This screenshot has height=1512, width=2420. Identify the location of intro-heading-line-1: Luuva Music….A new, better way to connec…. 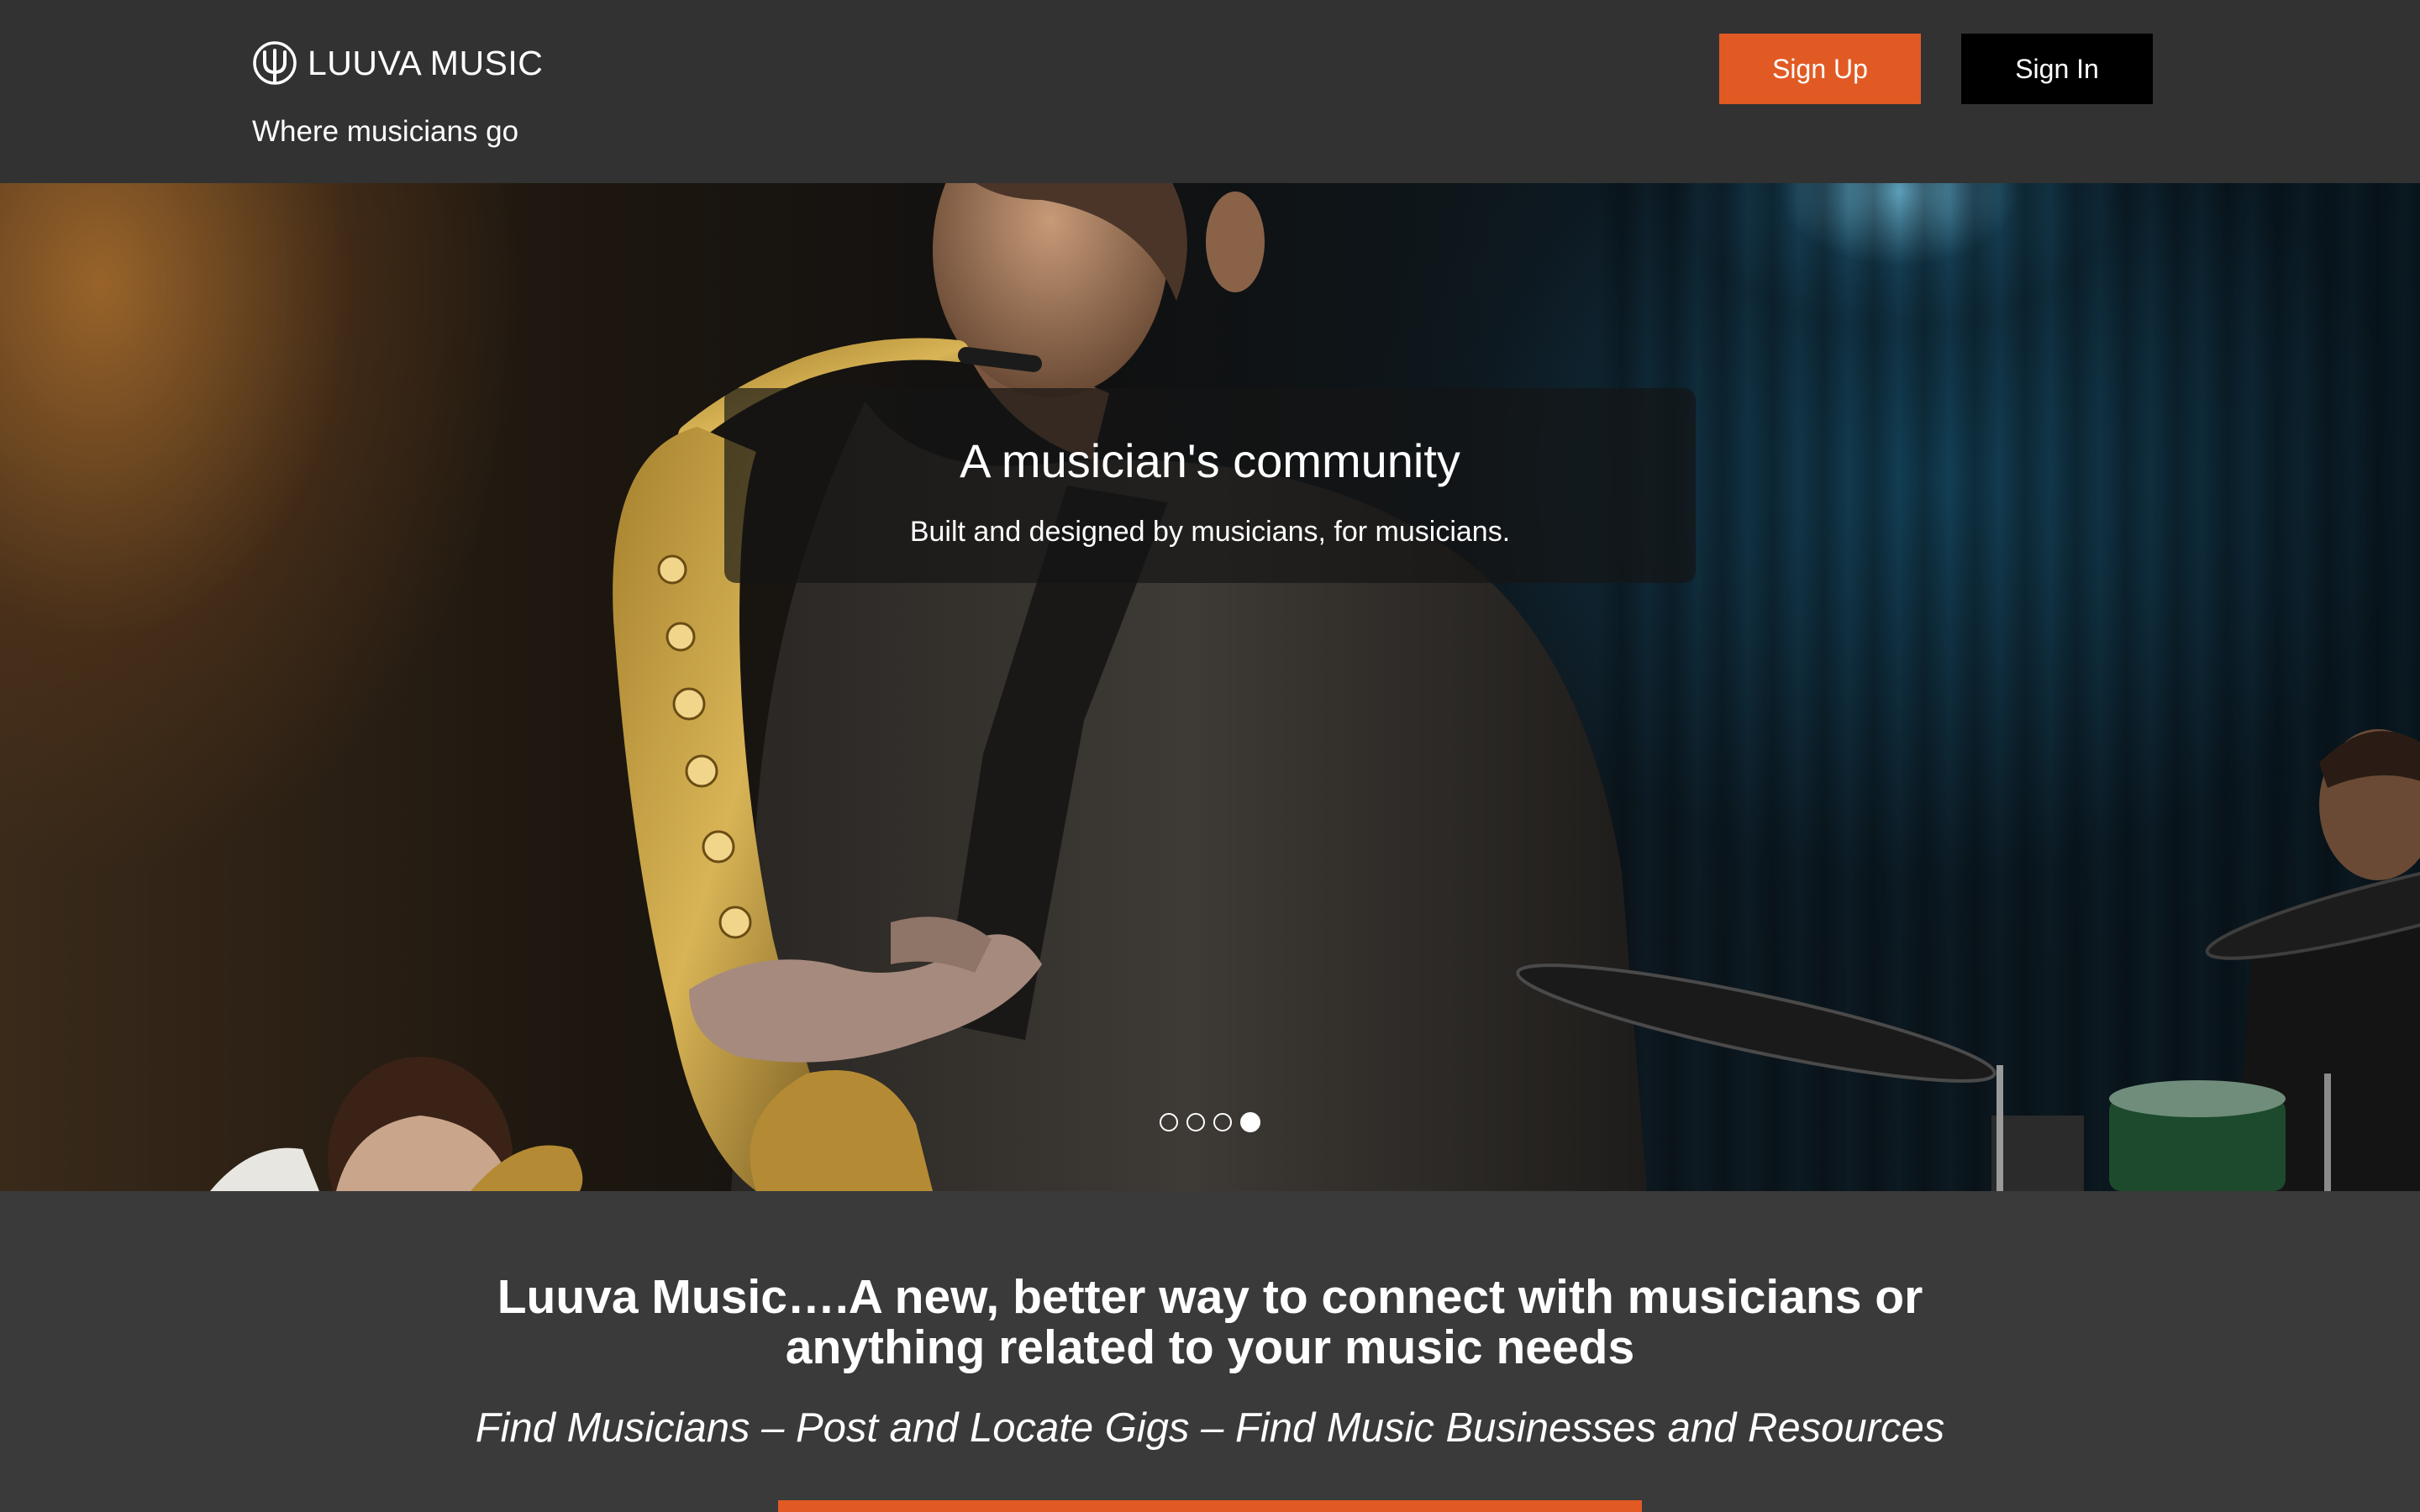
(1210, 1297).